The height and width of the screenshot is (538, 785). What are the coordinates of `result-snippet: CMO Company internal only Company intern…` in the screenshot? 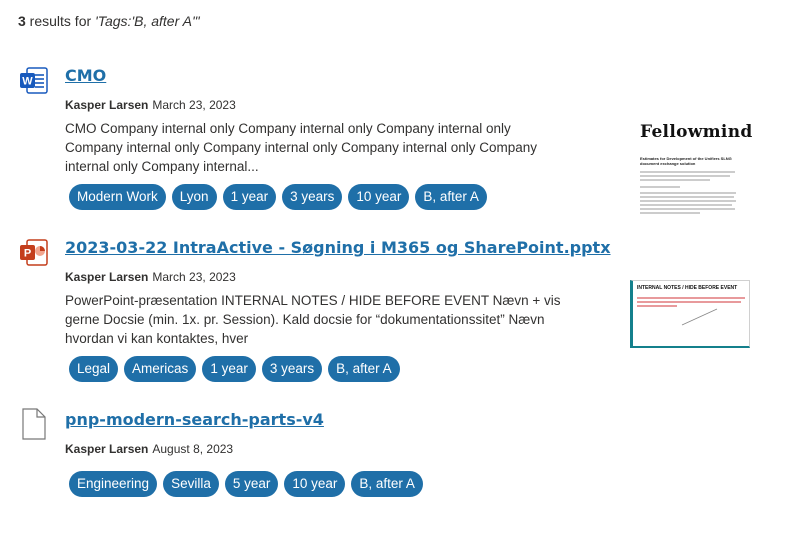 It's located at (301, 147).